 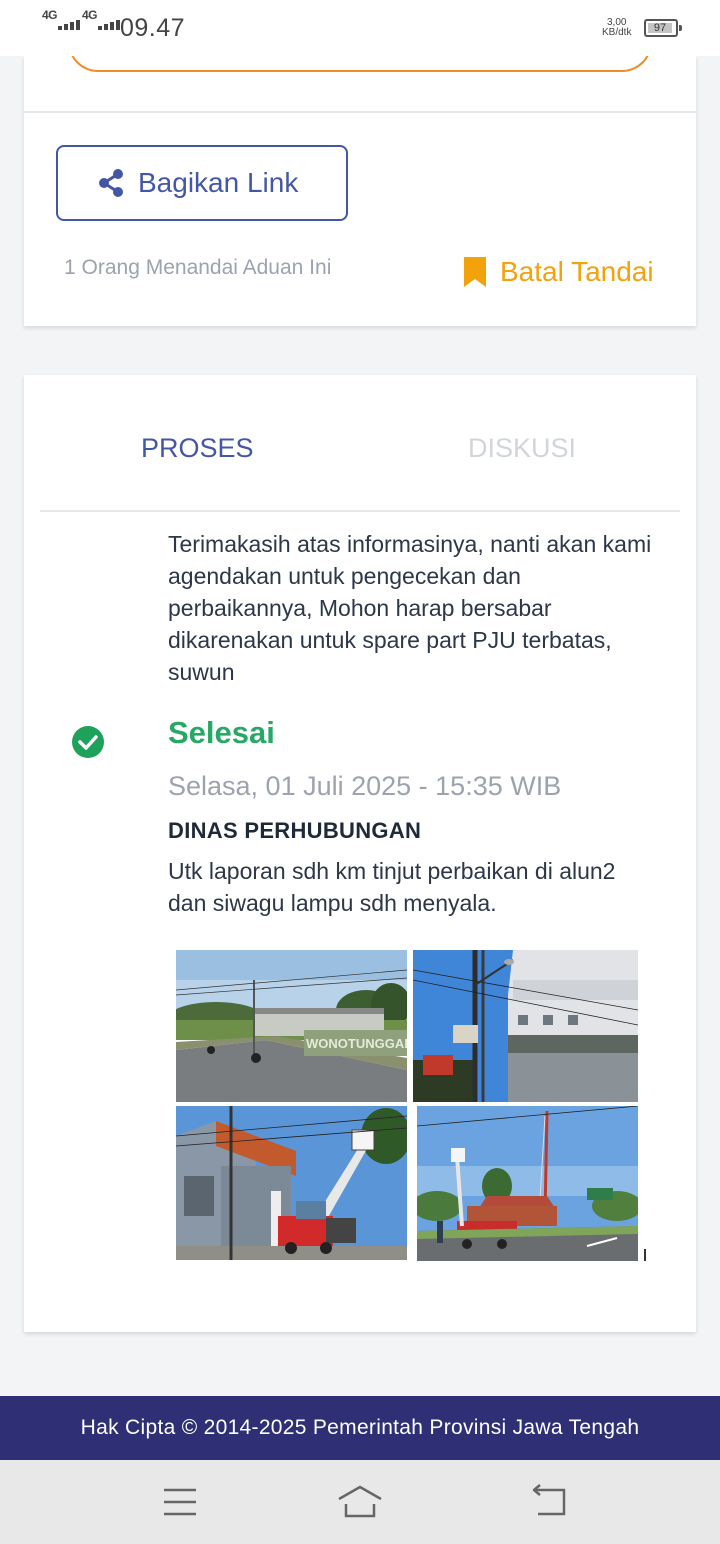 I want to click on tab-proses: PROSES, so click(x=197, y=448).